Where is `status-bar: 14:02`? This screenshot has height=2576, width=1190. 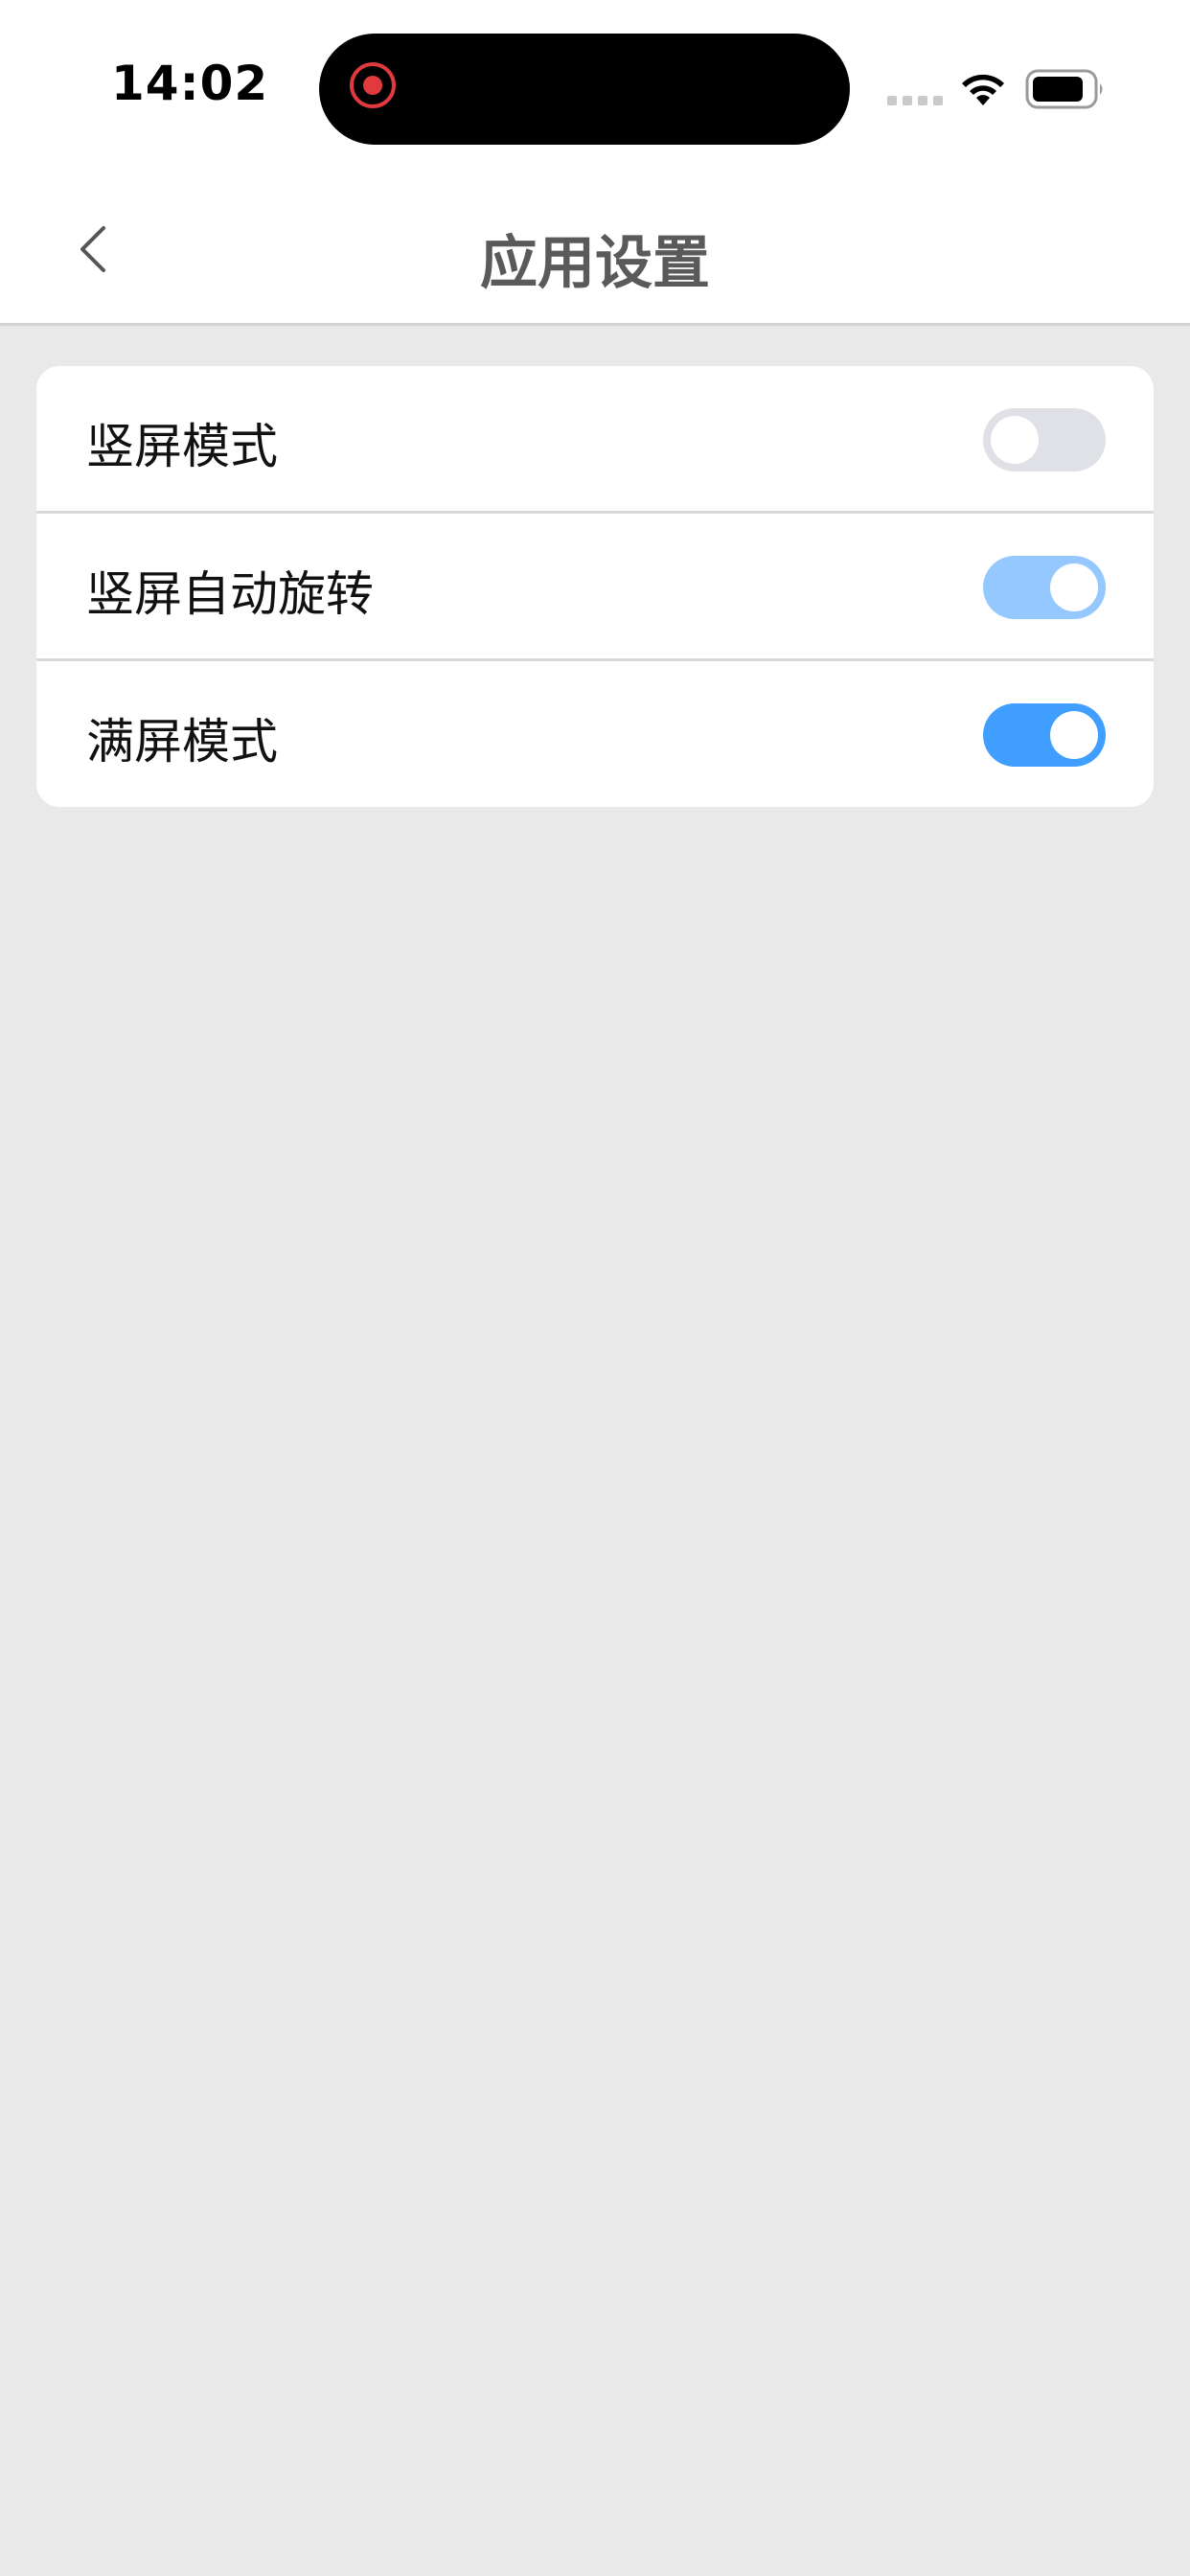
status-bar: 14:02 is located at coordinates (595, 86).